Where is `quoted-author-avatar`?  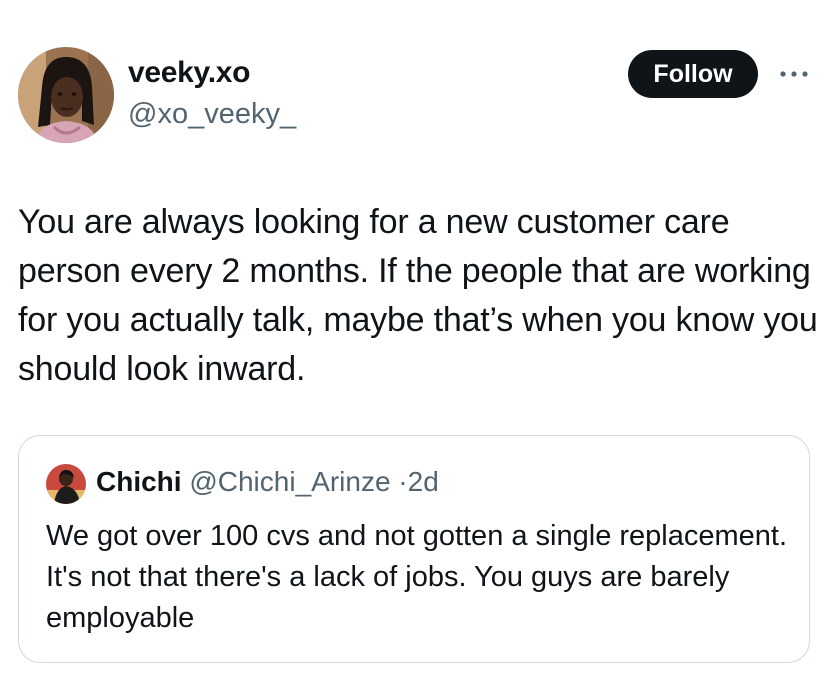
quoted-author-avatar is located at coordinates (66, 484).